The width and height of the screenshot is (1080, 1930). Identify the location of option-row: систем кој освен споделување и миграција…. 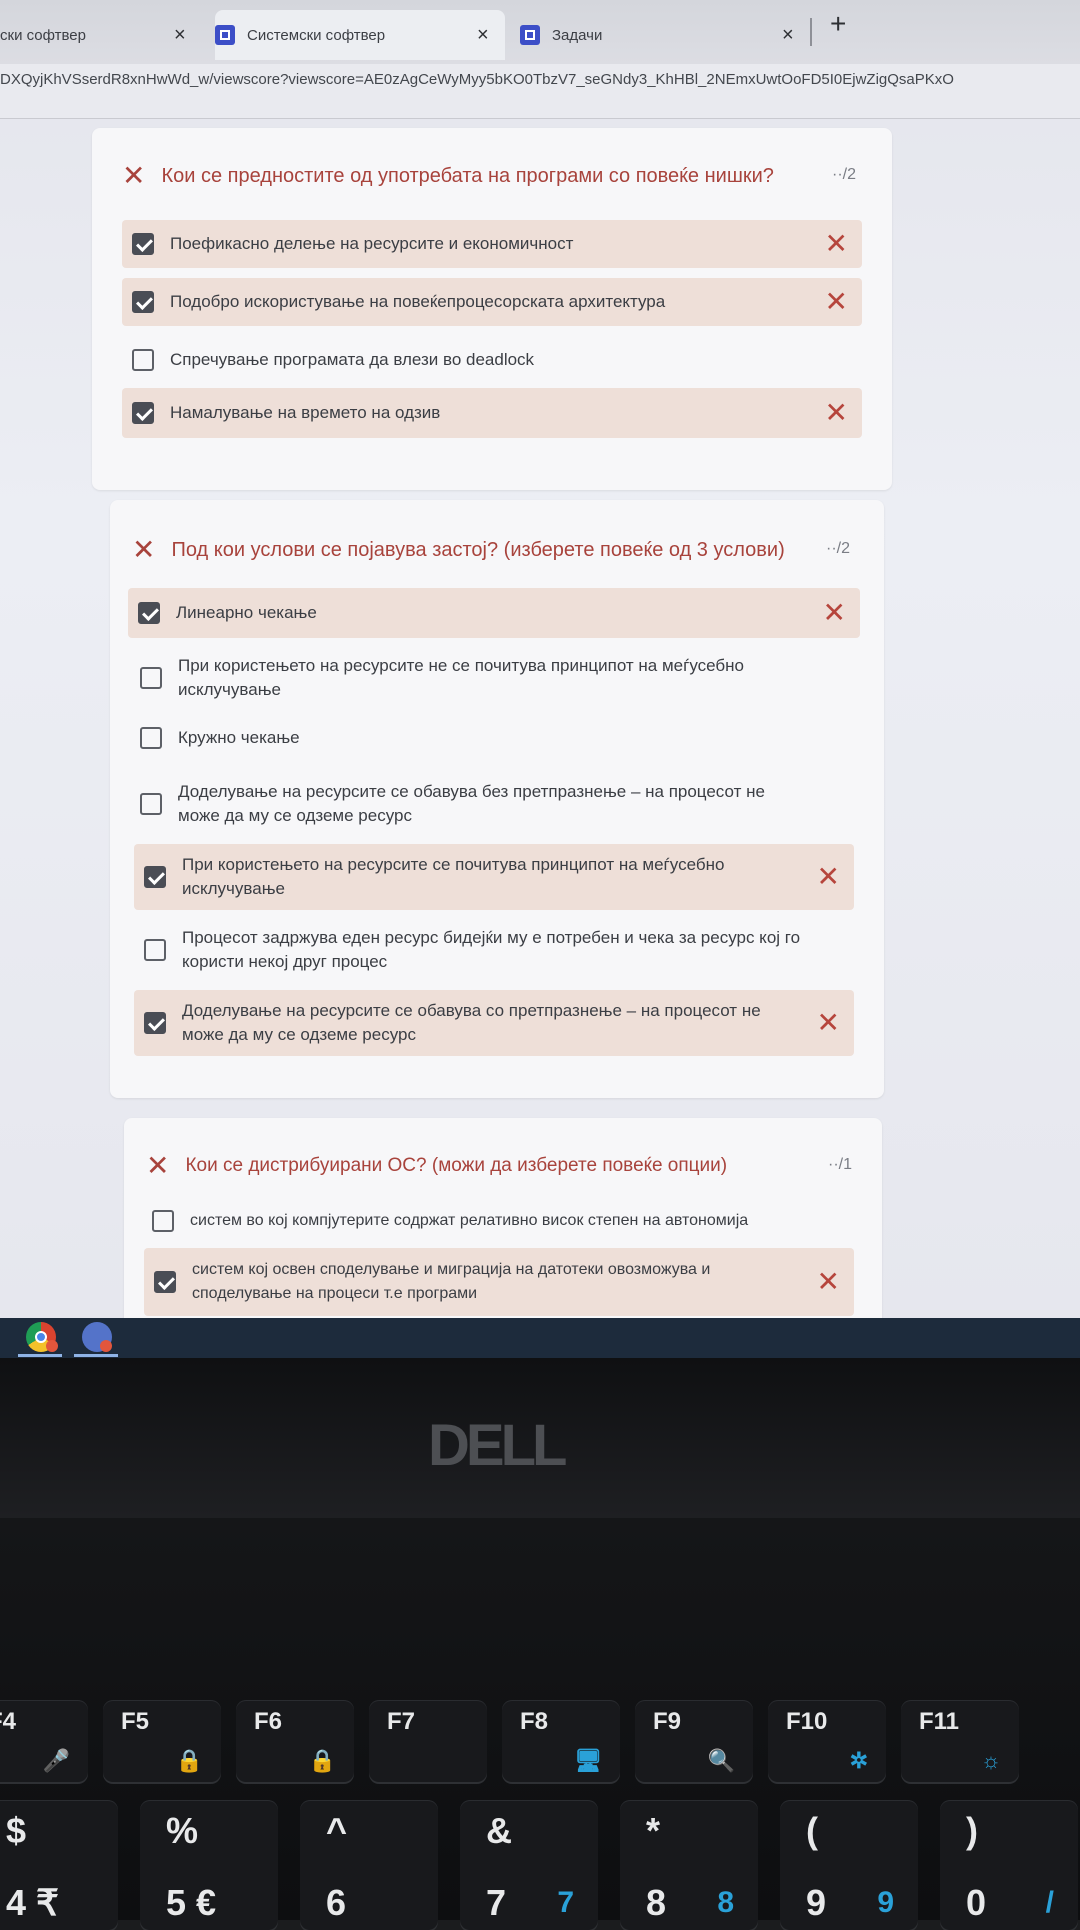
(499, 1282).